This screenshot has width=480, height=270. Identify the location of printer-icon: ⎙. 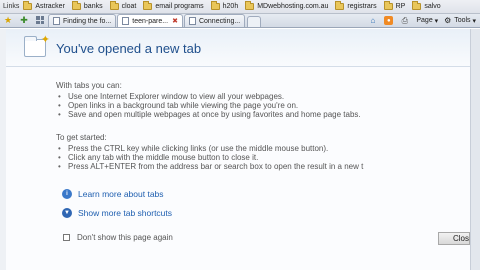
(405, 20).